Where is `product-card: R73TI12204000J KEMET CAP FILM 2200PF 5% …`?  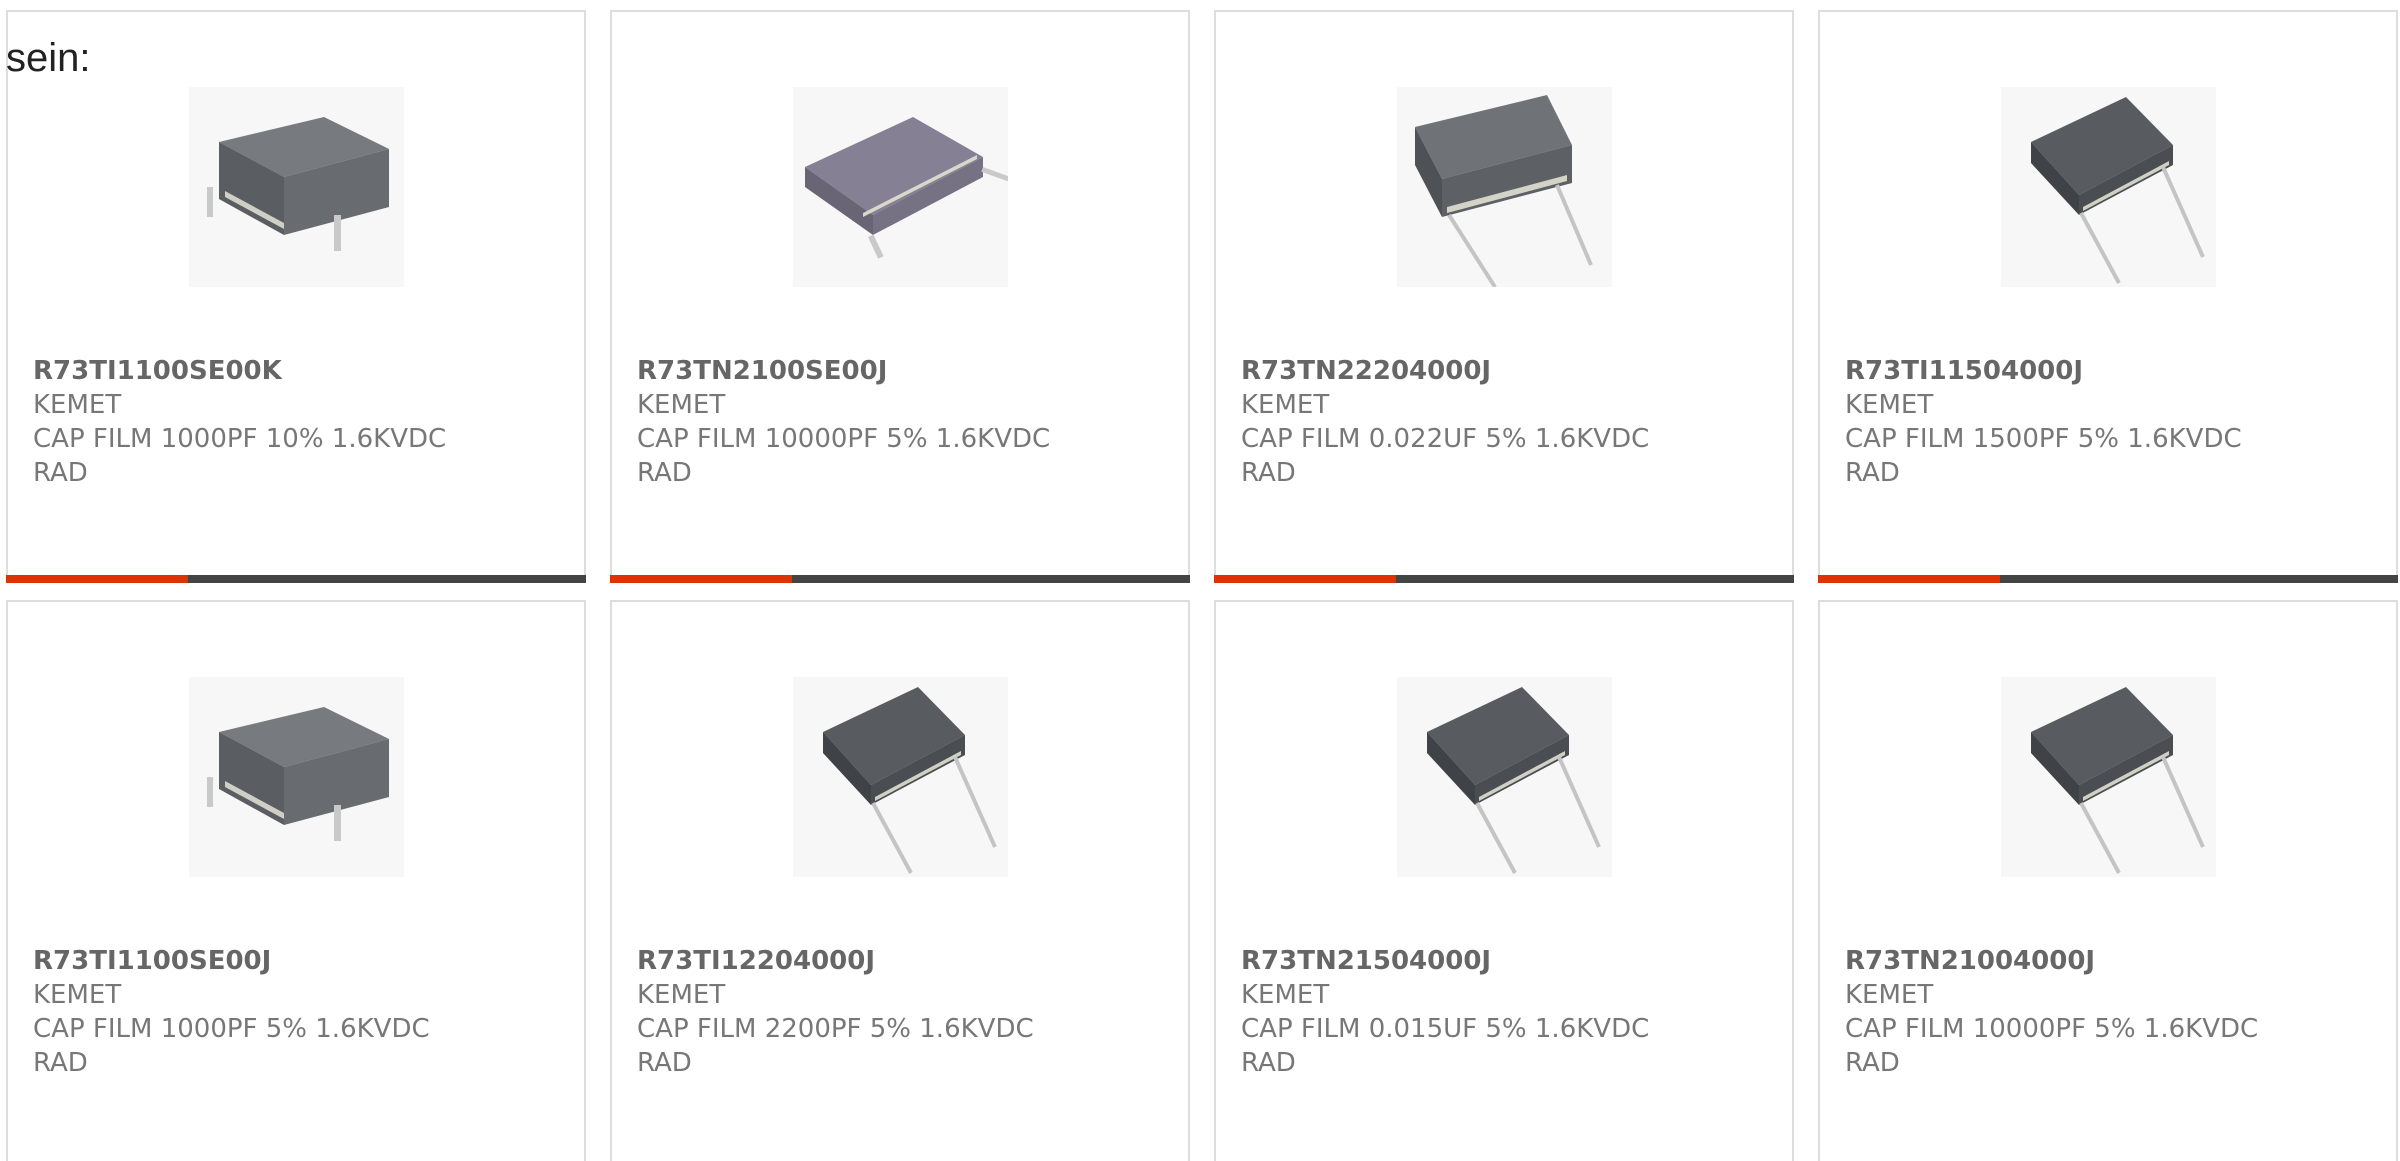 product-card: R73TI12204000J KEMET CAP FILM 2200PF 5% … is located at coordinates (900, 880).